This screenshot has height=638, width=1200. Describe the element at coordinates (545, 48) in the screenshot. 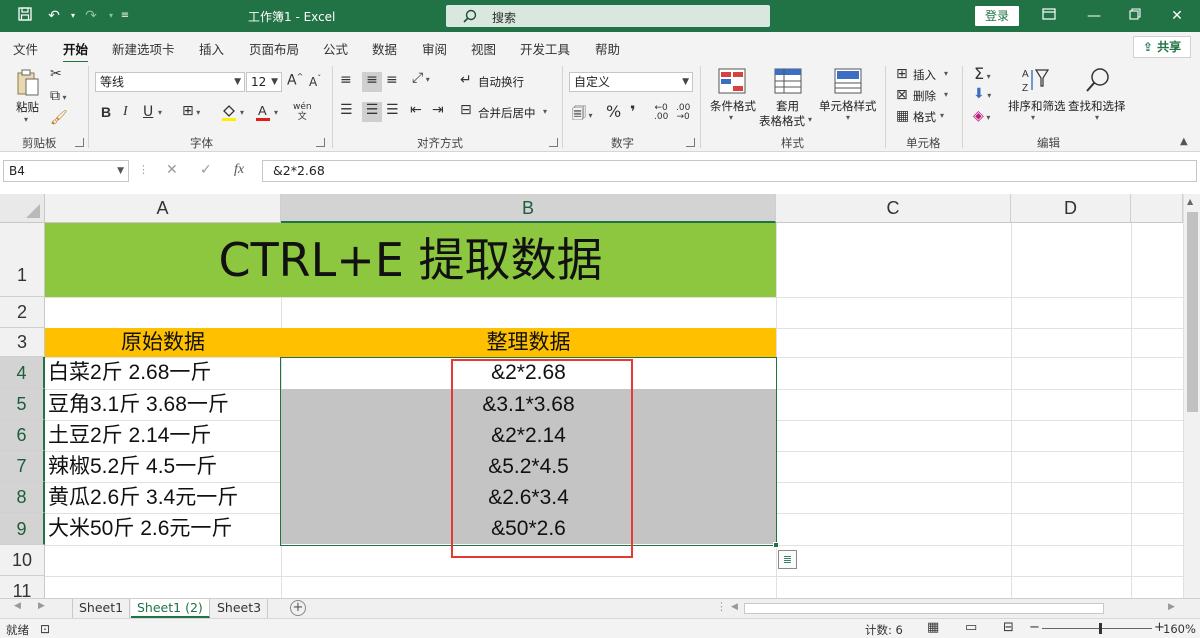

I see `tab-developer: 开发工具` at that location.